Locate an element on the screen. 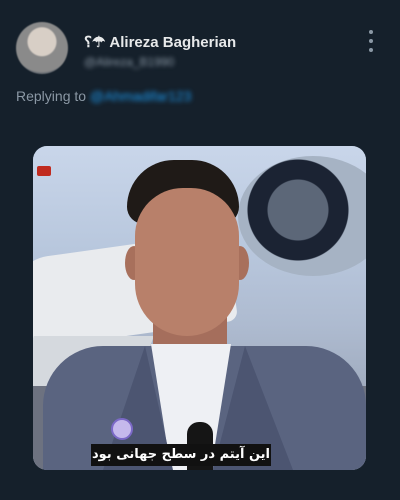 The height and width of the screenshot is (500, 400). author-handle: @Alireza_B1990 is located at coordinates (129, 62).